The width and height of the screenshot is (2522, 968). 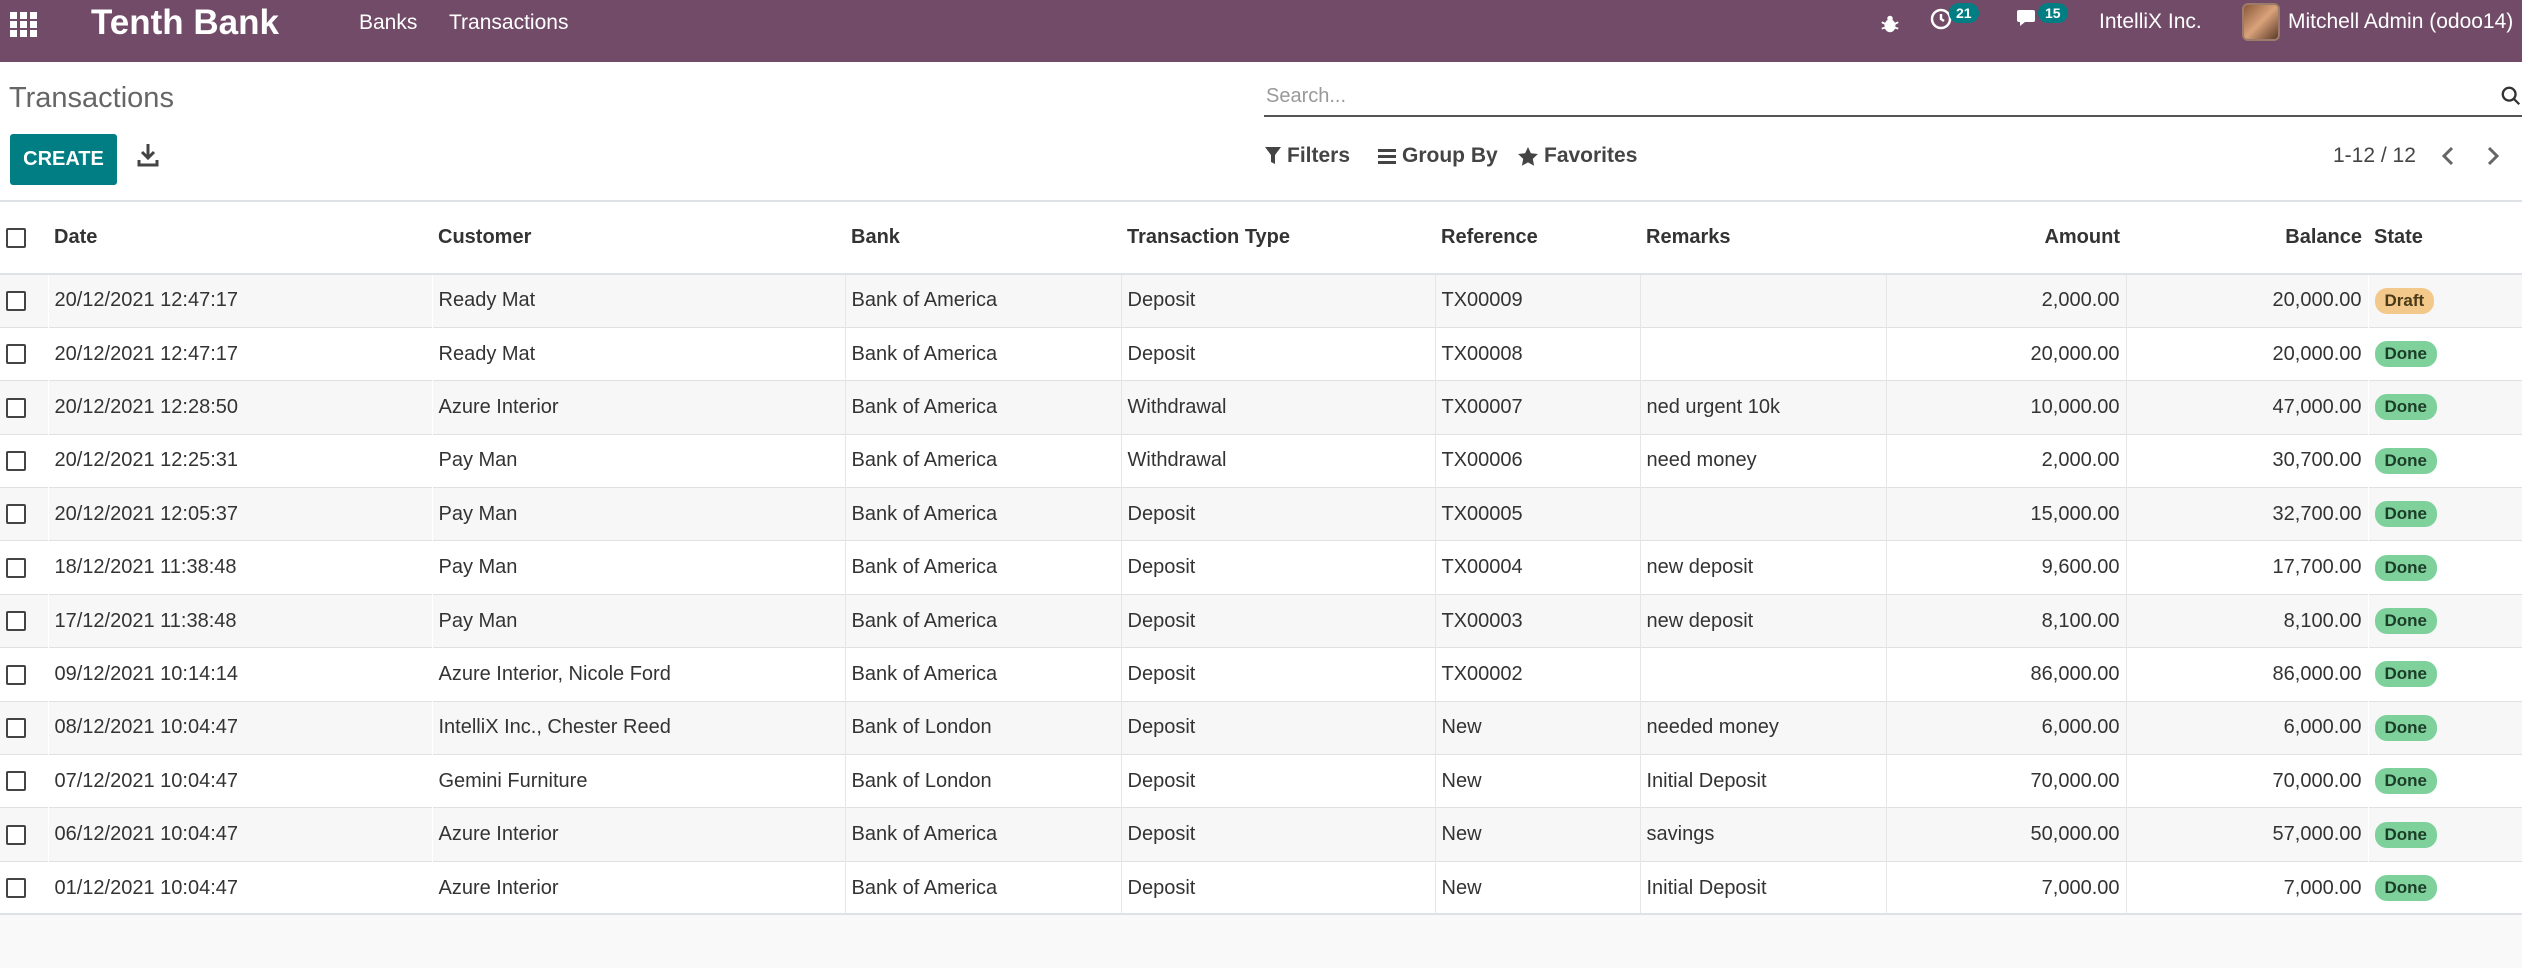 I want to click on groupby-button: Group By, so click(x=1438, y=156).